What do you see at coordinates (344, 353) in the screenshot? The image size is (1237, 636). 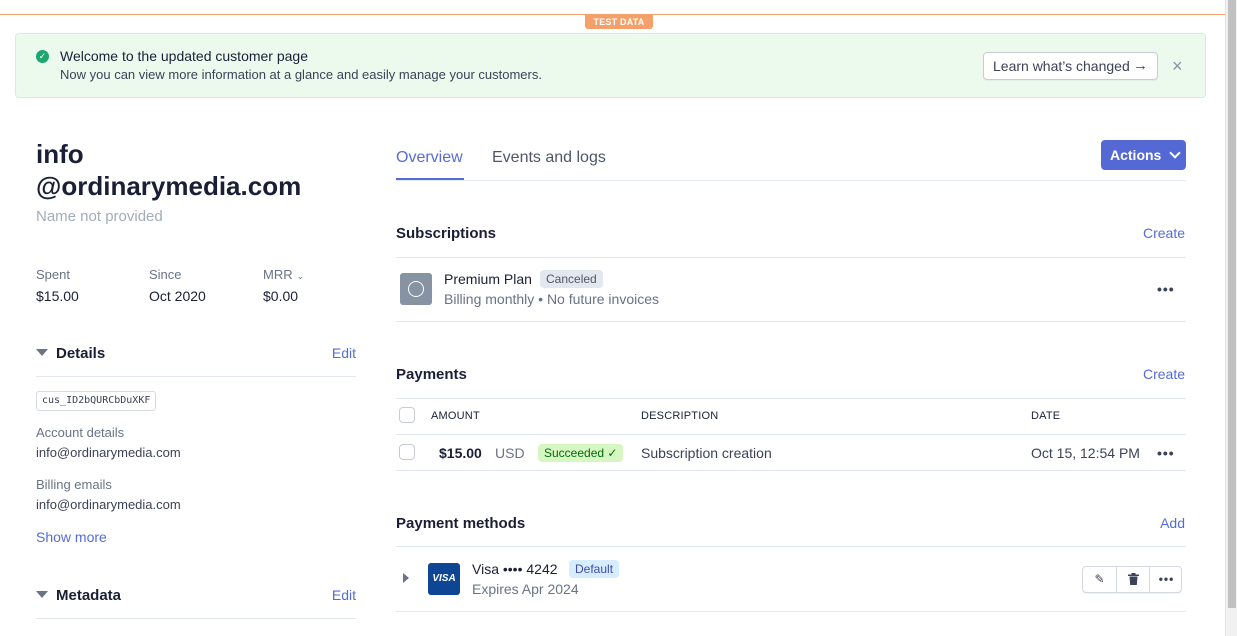 I see `details-edit-link: Edit` at bounding box center [344, 353].